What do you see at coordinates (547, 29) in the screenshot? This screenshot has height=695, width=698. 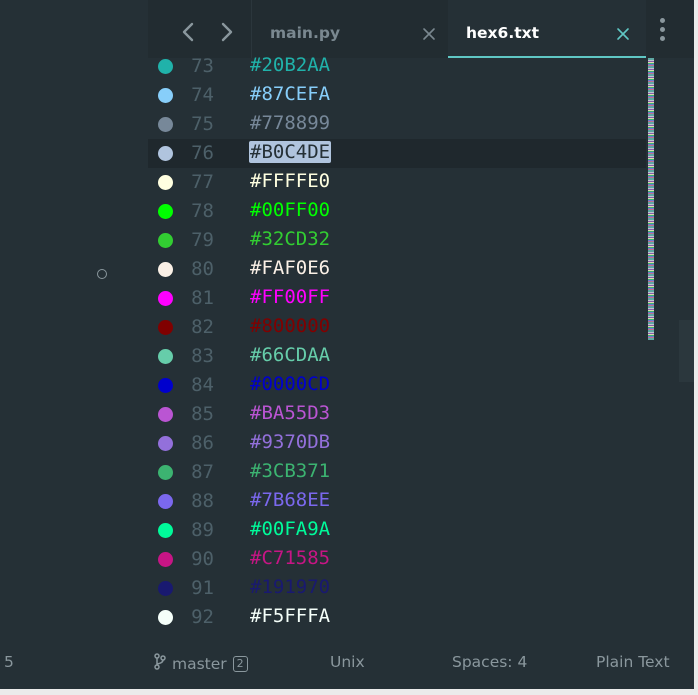 I see `tab-hex6-txt: hex6.txt` at bounding box center [547, 29].